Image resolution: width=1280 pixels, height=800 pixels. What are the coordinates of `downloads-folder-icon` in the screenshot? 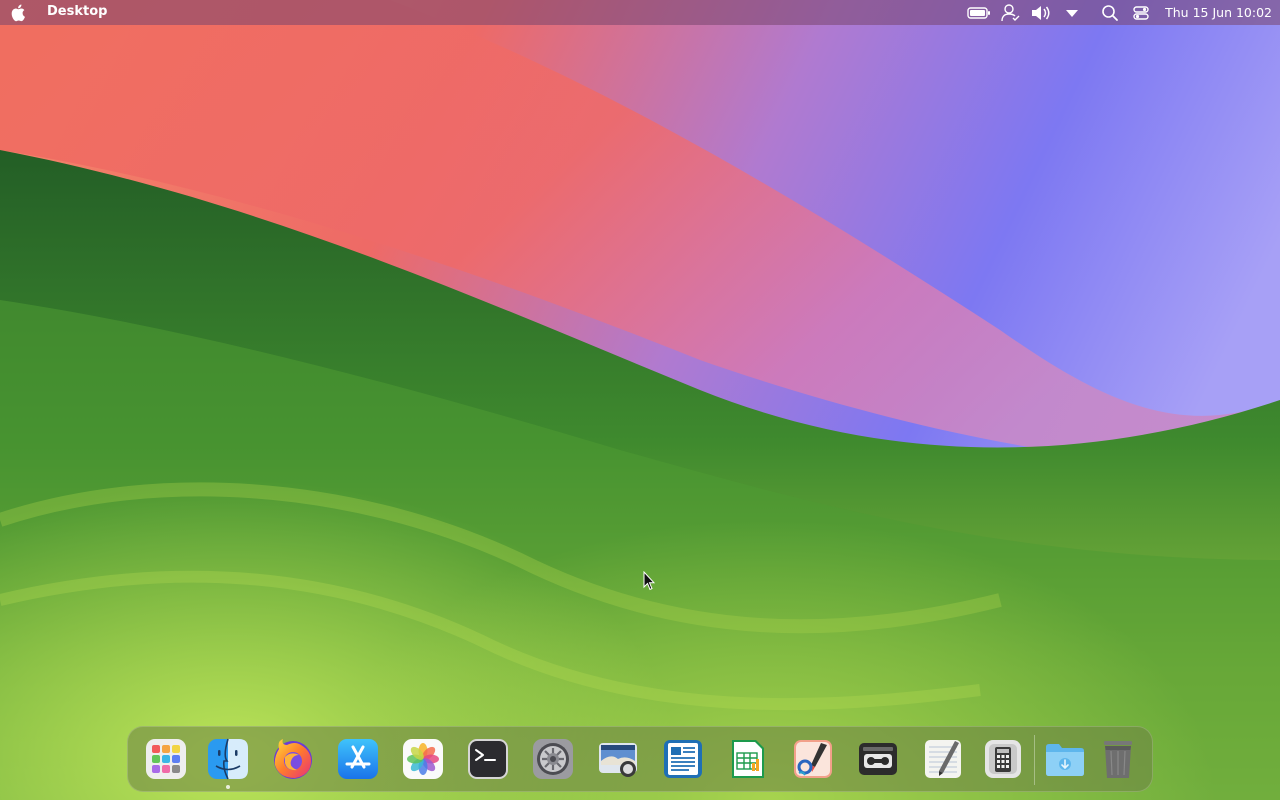 It's located at (1065, 759).